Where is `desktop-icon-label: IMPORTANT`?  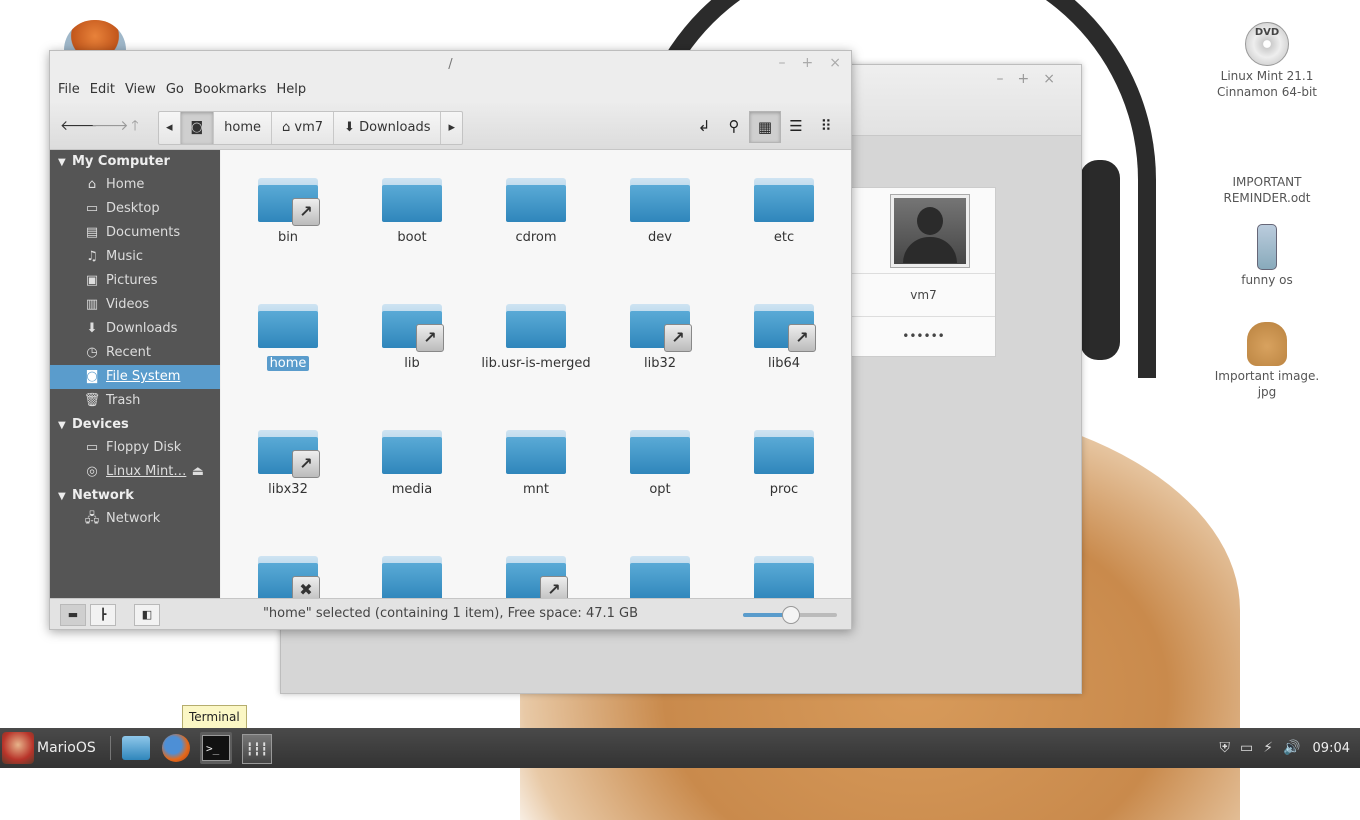
desktop-icon-label: IMPORTANT is located at coordinates (1267, 182).